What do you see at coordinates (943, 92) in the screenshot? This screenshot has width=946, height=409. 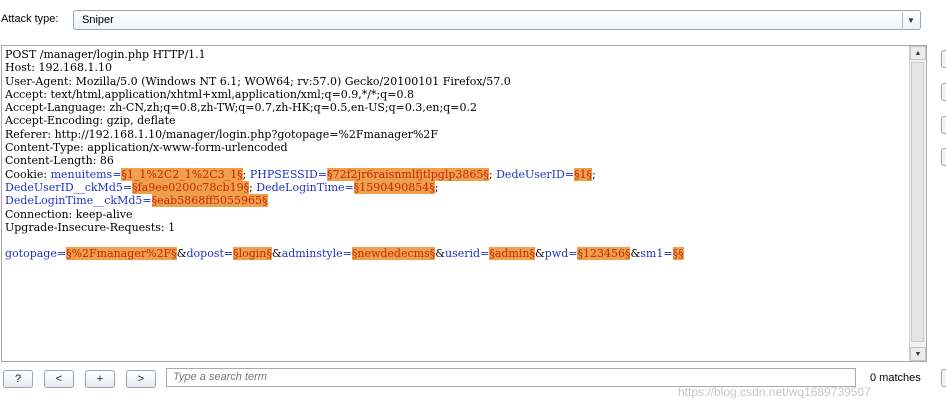 I see `clear-marker-button` at bounding box center [943, 92].